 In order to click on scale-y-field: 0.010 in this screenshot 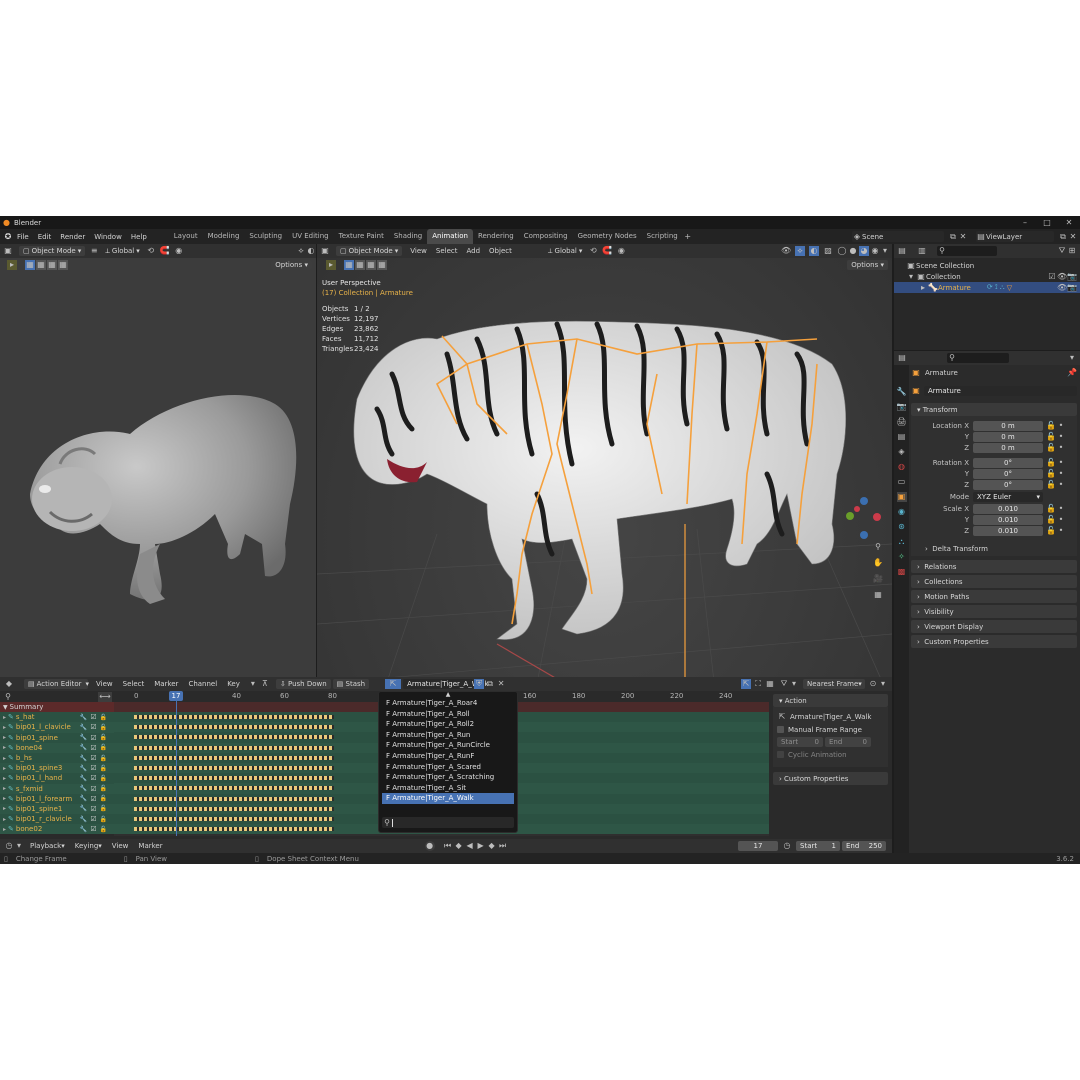, I will do `click(1008, 519)`.